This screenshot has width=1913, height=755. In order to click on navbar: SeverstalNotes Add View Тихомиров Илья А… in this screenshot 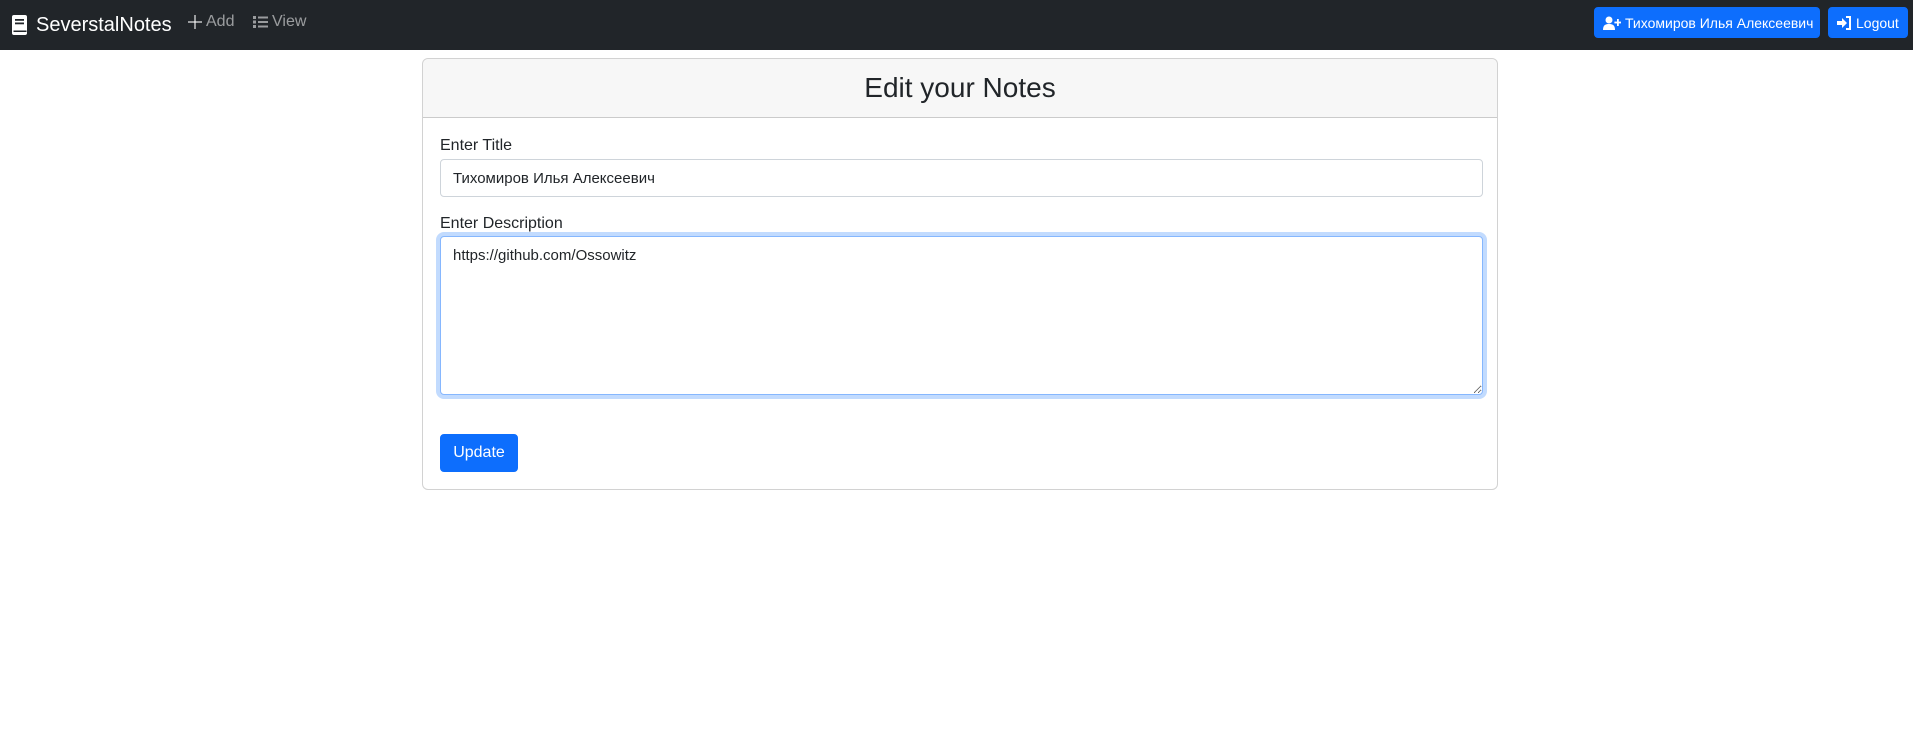, I will do `click(956, 25)`.